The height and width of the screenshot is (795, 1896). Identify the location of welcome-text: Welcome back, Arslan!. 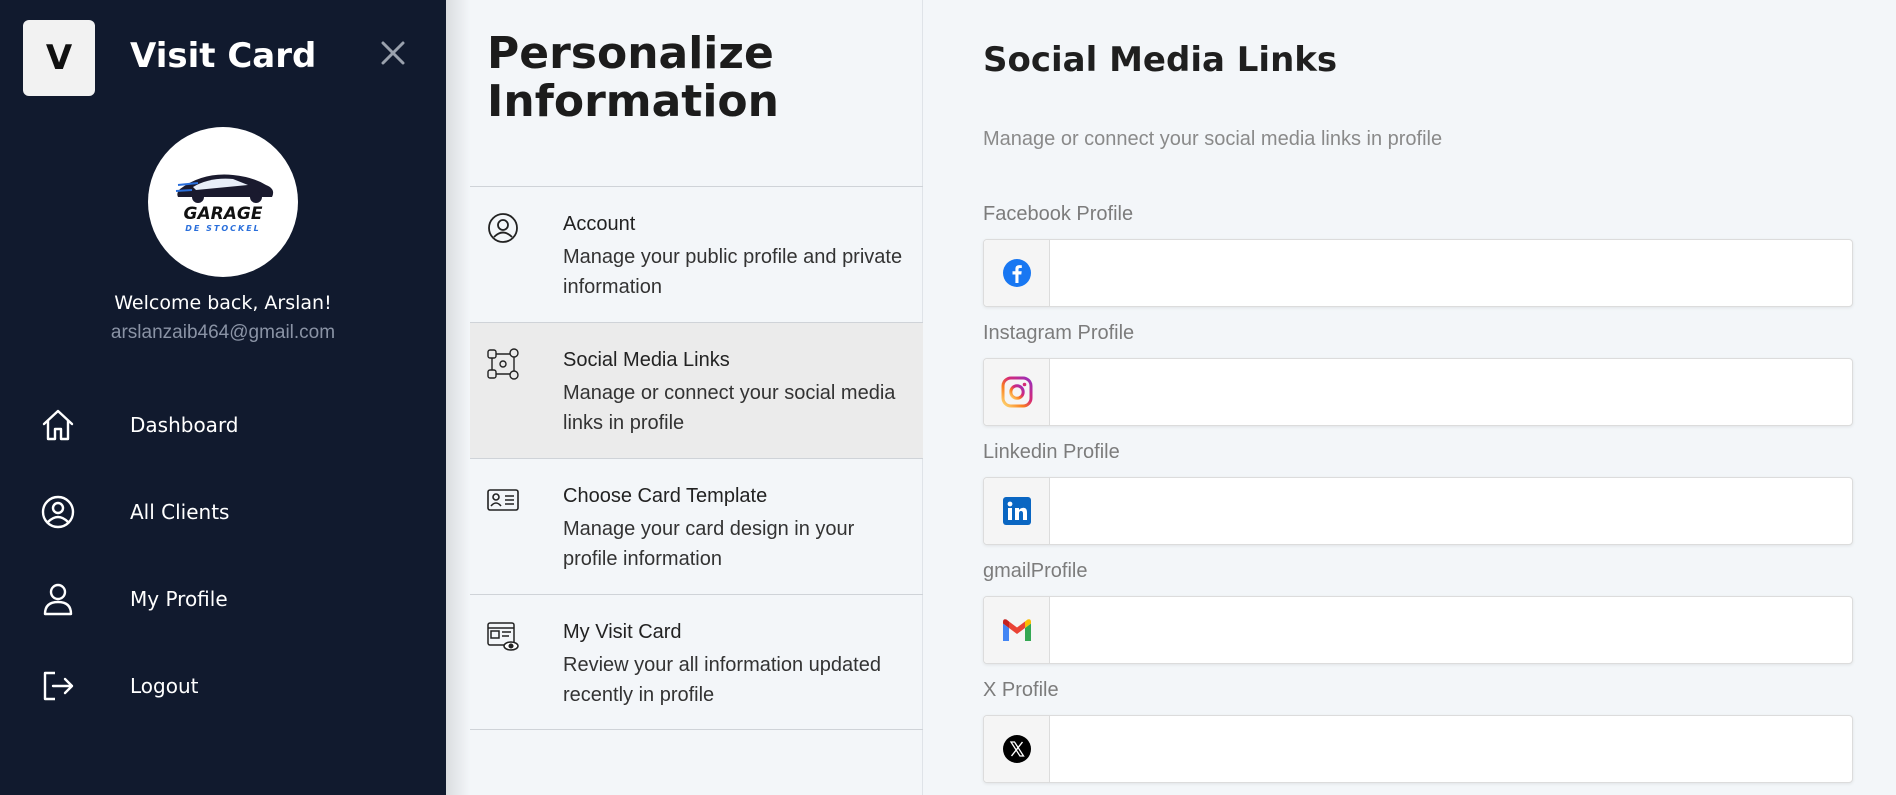
(223, 303).